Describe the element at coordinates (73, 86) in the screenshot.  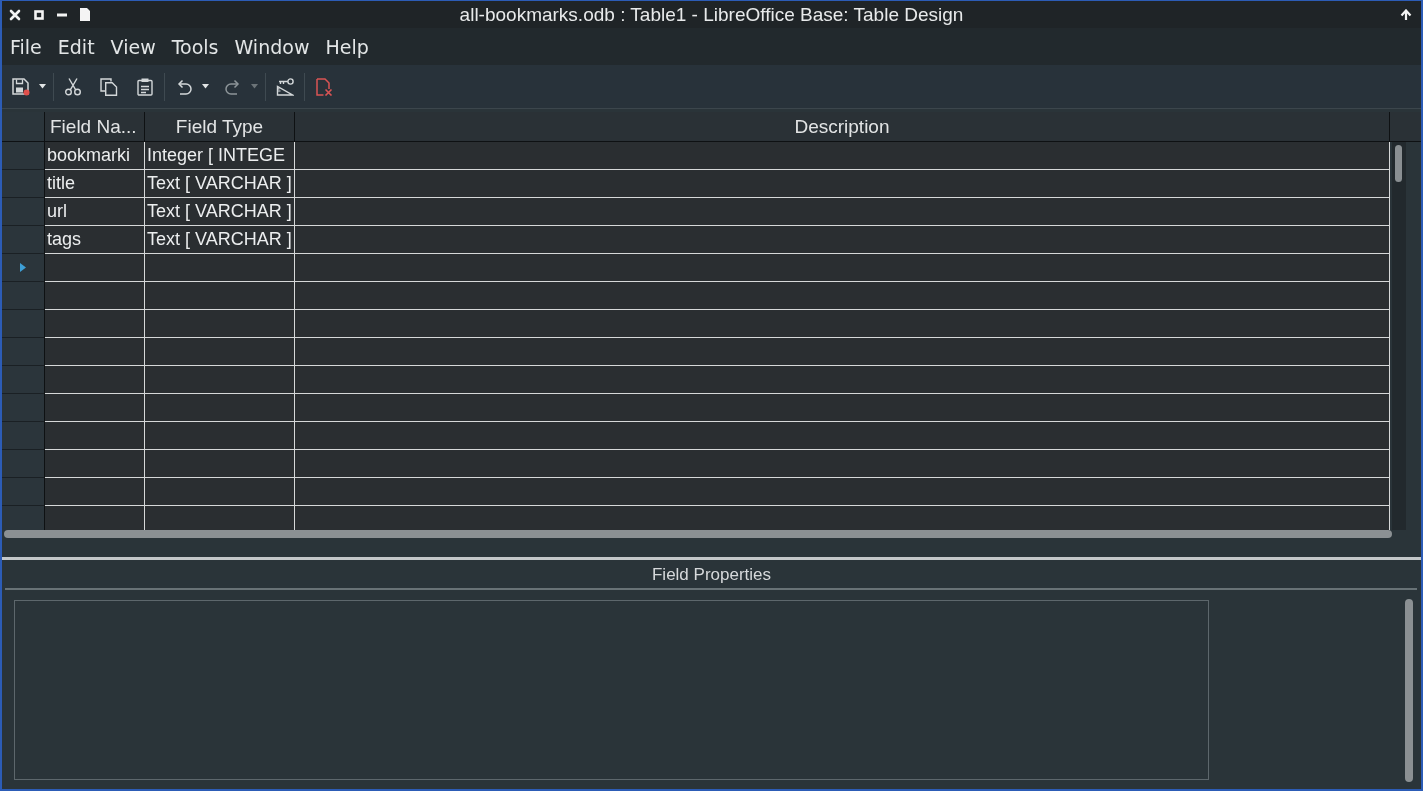
I see `scissors-icon` at that location.